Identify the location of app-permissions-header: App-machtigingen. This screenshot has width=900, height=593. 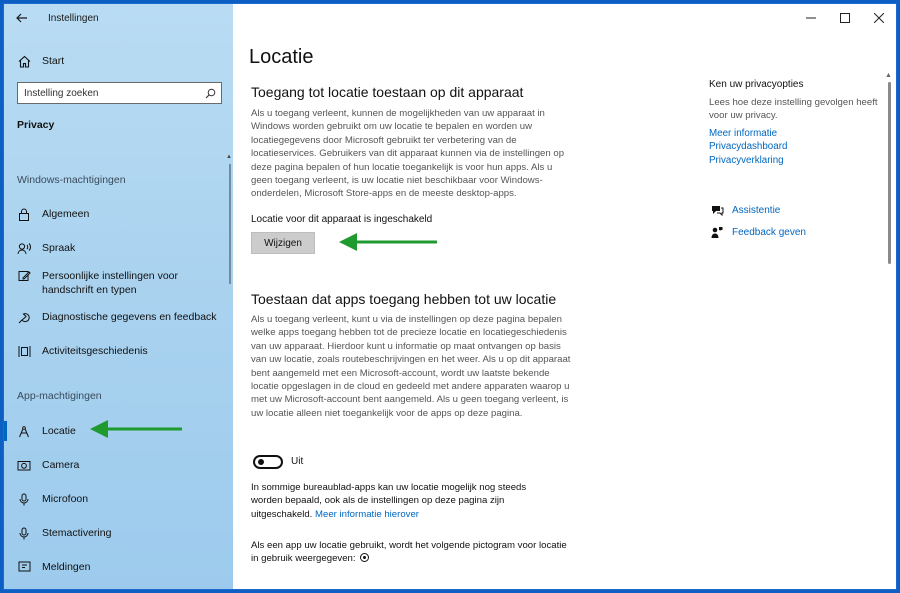
(59, 396).